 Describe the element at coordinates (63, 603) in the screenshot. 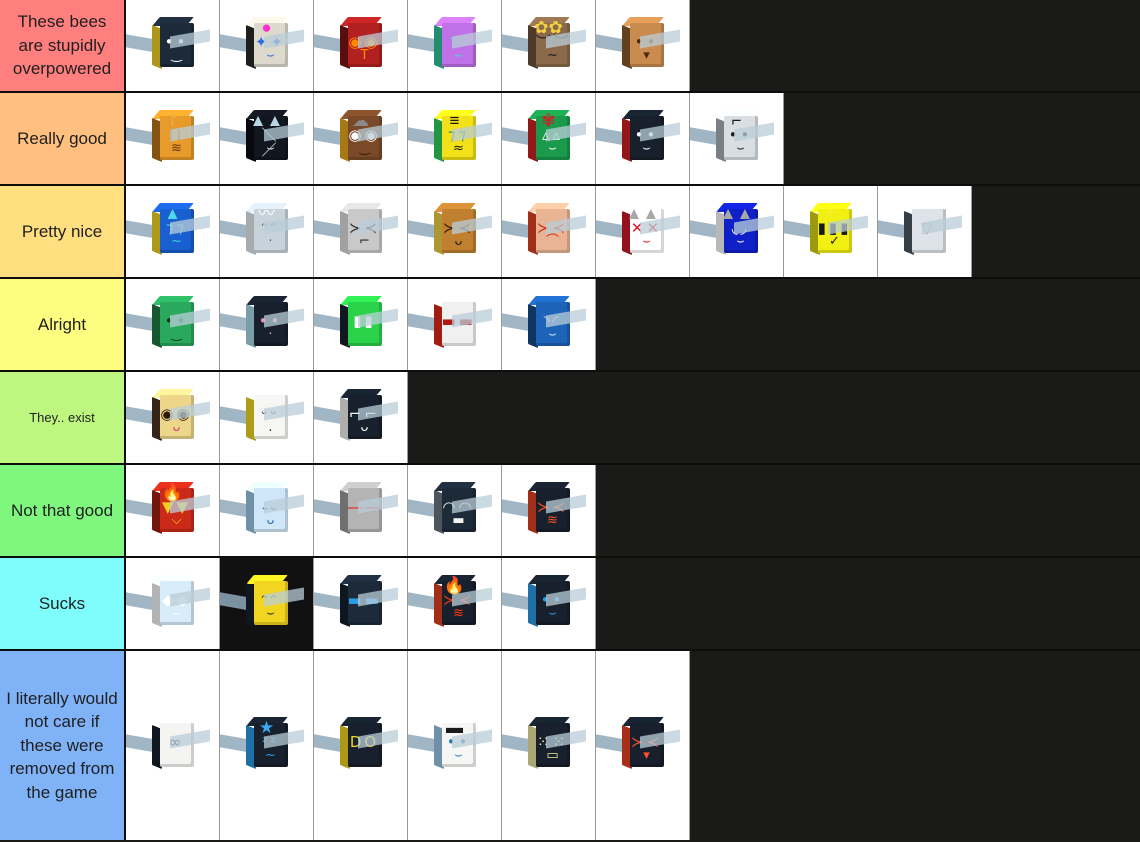

I see `tier-label: Sucks` at that location.